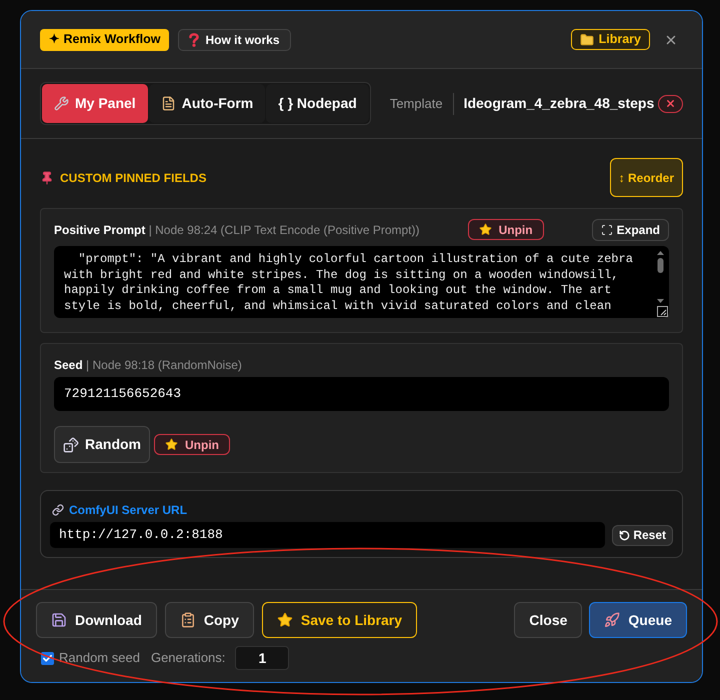 This screenshot has width=720, height=700. What do you see at coordinates (188, 658) in the screenshot?
I see `generations-label: Generations:` at bounding box center [188, 658].